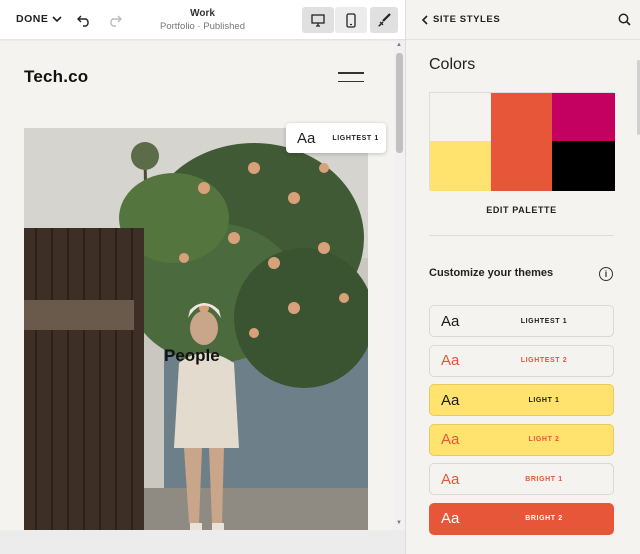 This screenshot has height=554, width=640. What do you see at coordinates (202, 542) in the screenshot?
I see `preview-footer-strip` at bounding box center [202, 542].